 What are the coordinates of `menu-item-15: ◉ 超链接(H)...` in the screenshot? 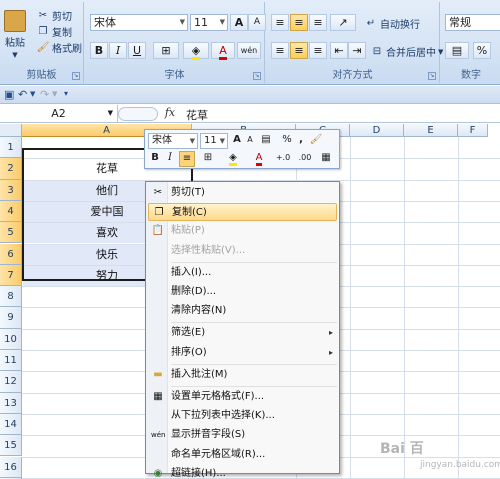 It's located at (242, 472).